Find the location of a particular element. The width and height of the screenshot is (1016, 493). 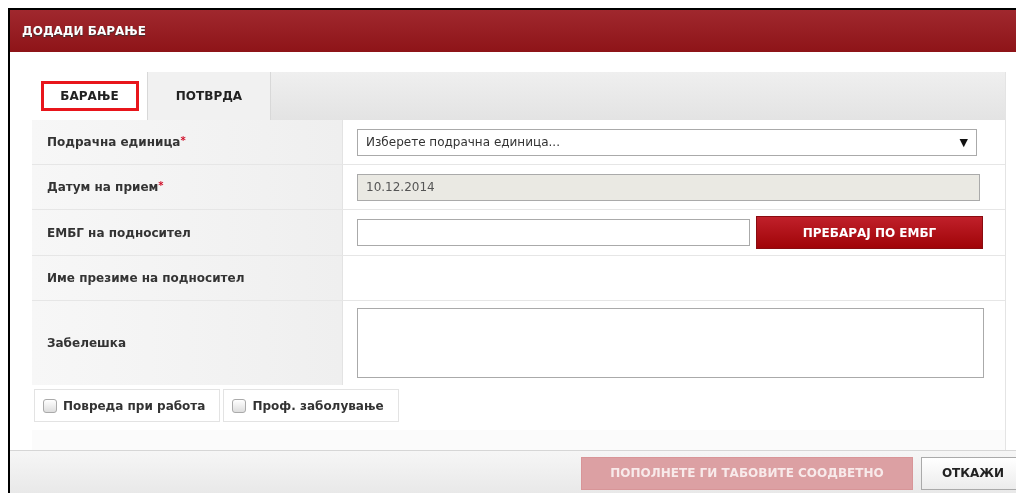

dropdown: Изберете подрачна единица... ▼ is located at coordinates (667, 142).